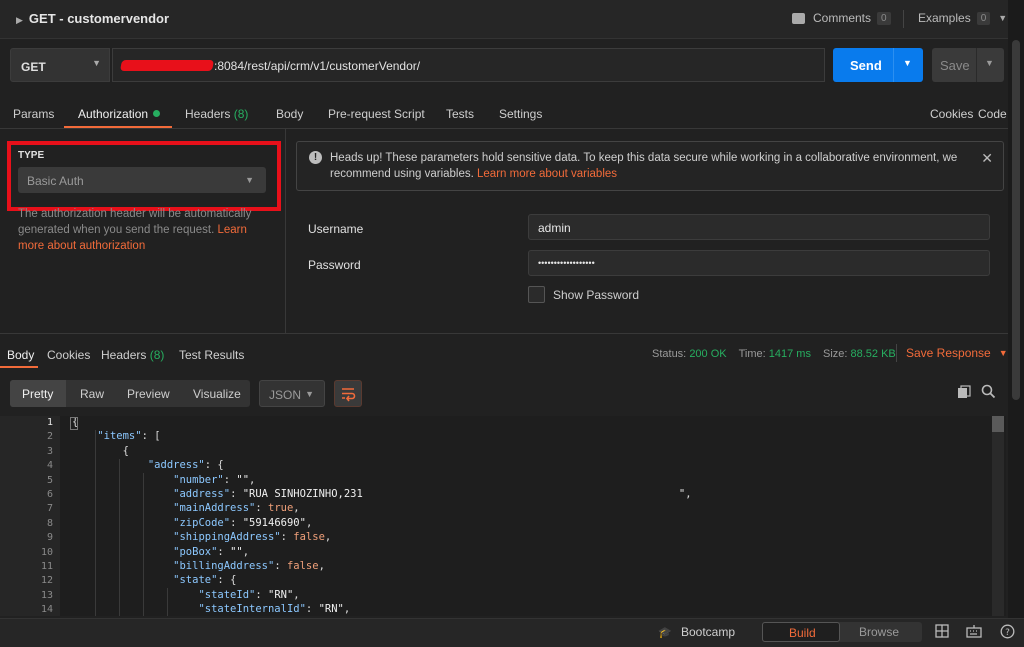 The height and width of the screenshot is (647, 1024). Describe the element at coordinates (841, 18) in the screenshot. I see `comments-button: Comments 0` at that location.